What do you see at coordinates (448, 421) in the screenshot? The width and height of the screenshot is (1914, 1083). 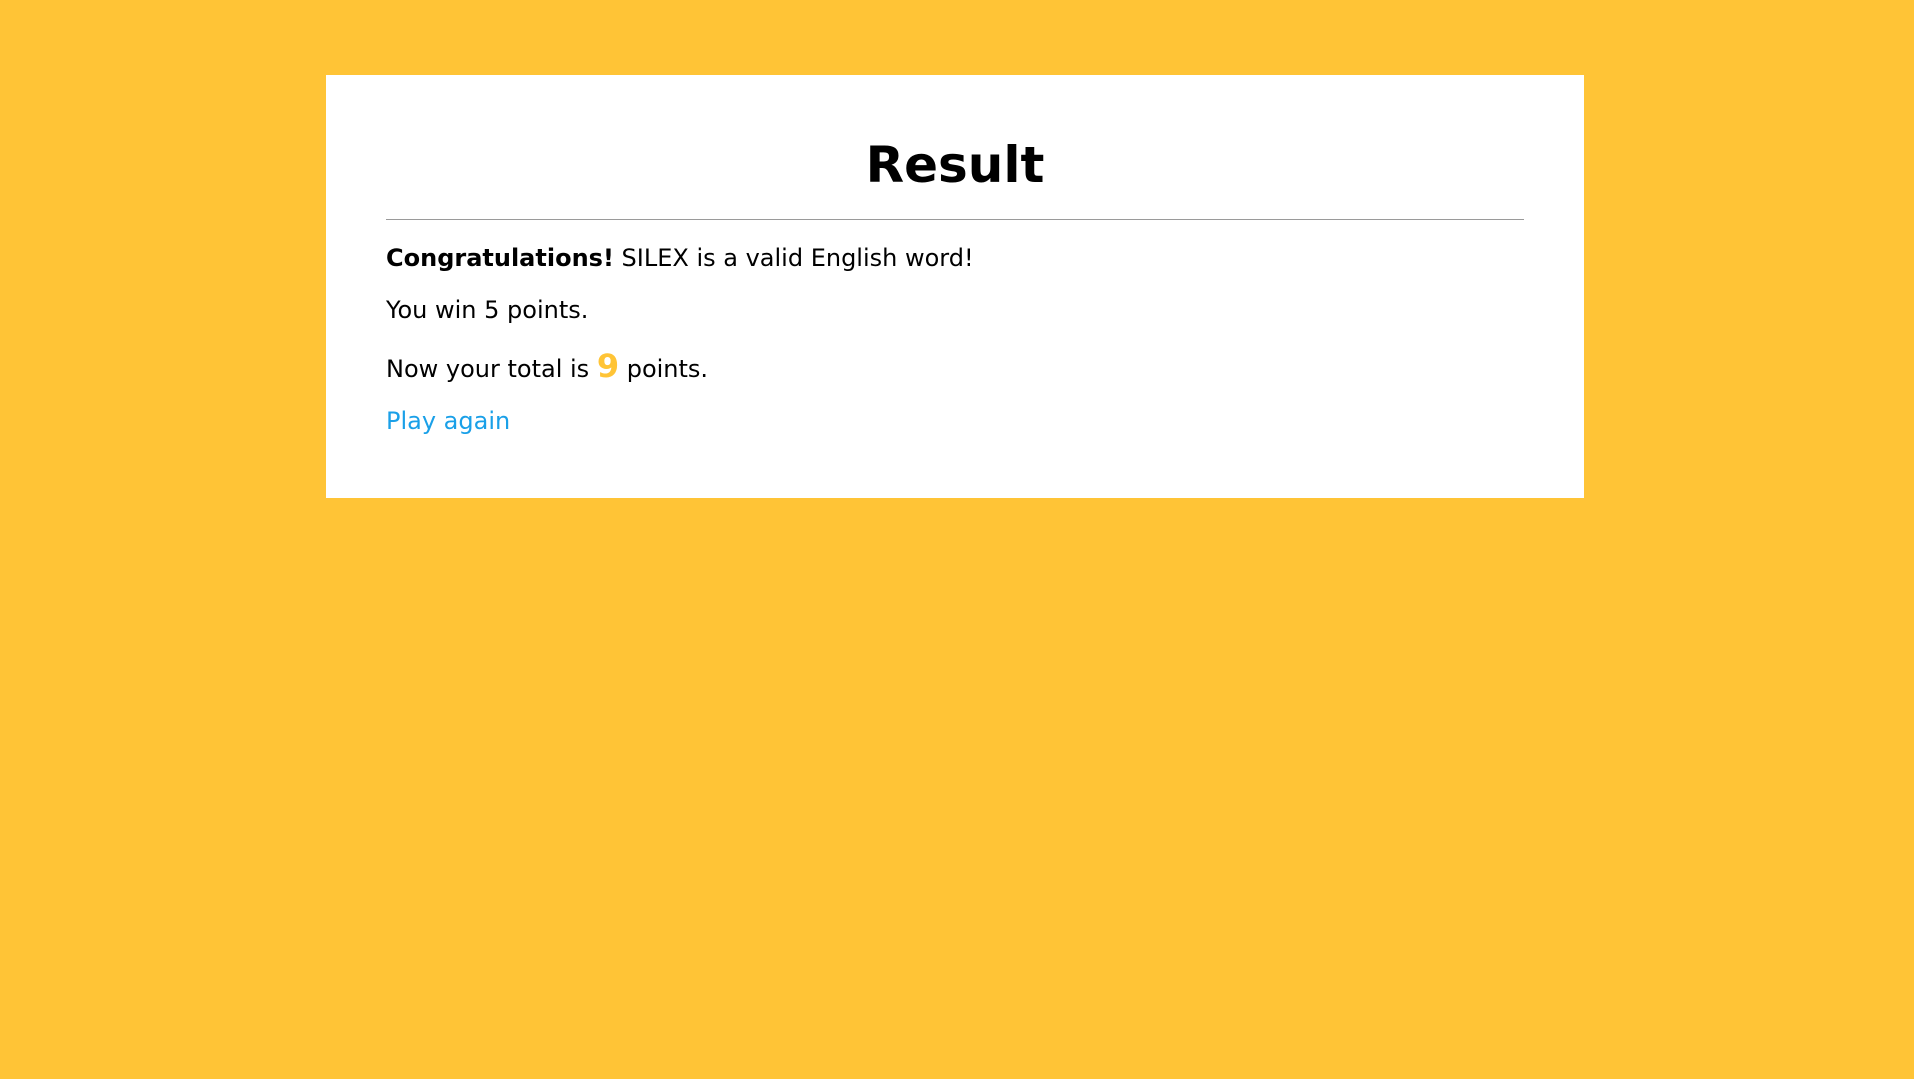 I see `play-again-link: Play again` at bounding box center [448, 421].